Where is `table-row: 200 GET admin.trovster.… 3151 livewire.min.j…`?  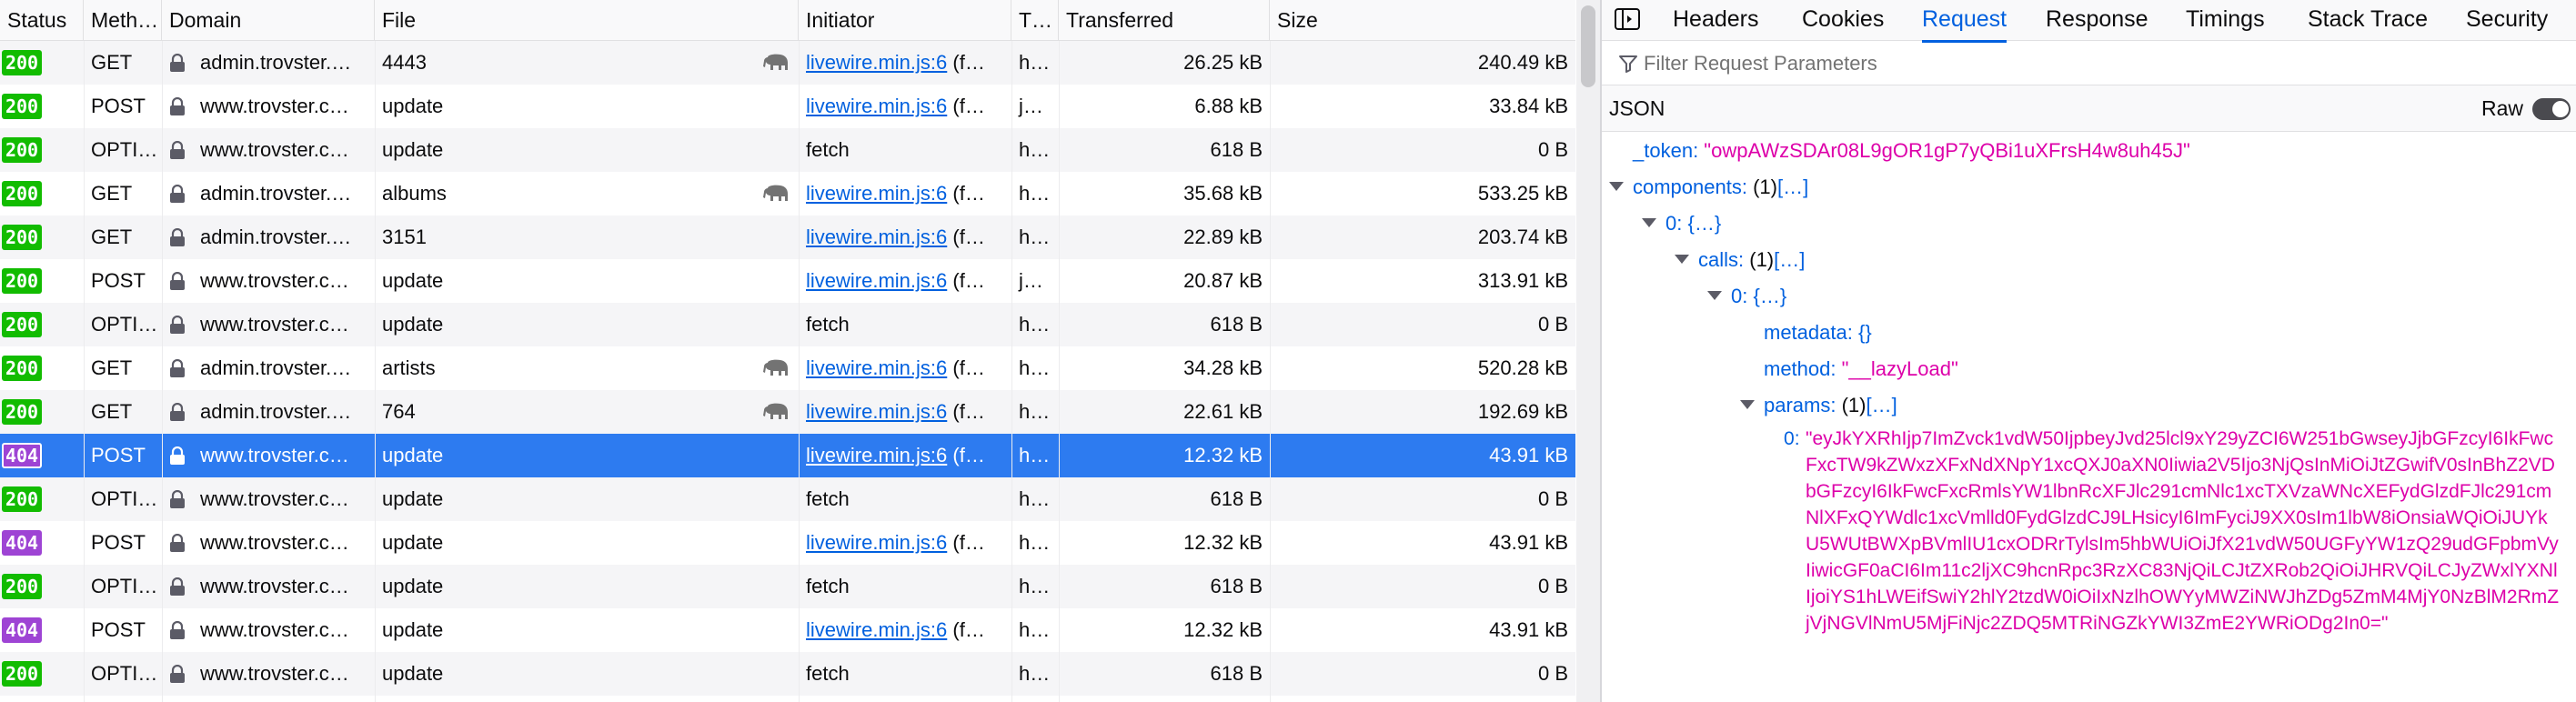 table-row: 200 GET admin.trovster.… 3151 livewire.min.j… is located at coordinates (787, 238).